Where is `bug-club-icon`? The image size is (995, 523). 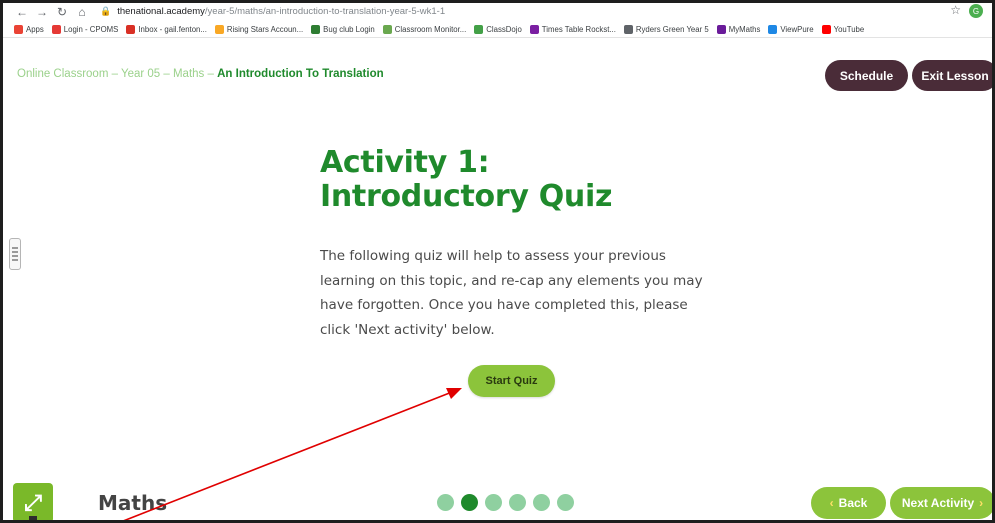 bug-club-icon is located at coordinates (316, 29).